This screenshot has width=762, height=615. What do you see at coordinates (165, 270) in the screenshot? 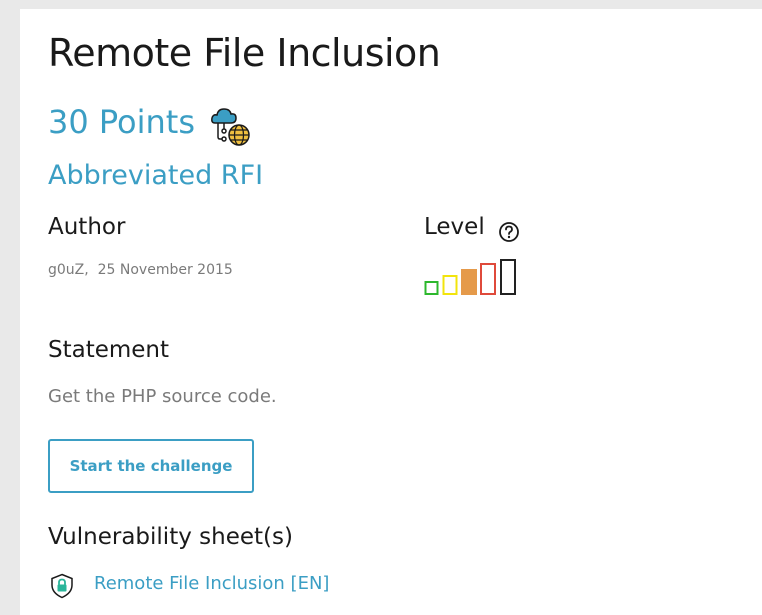
I see `publish-date: 25 November 2015` at bounding box center [165, 270].